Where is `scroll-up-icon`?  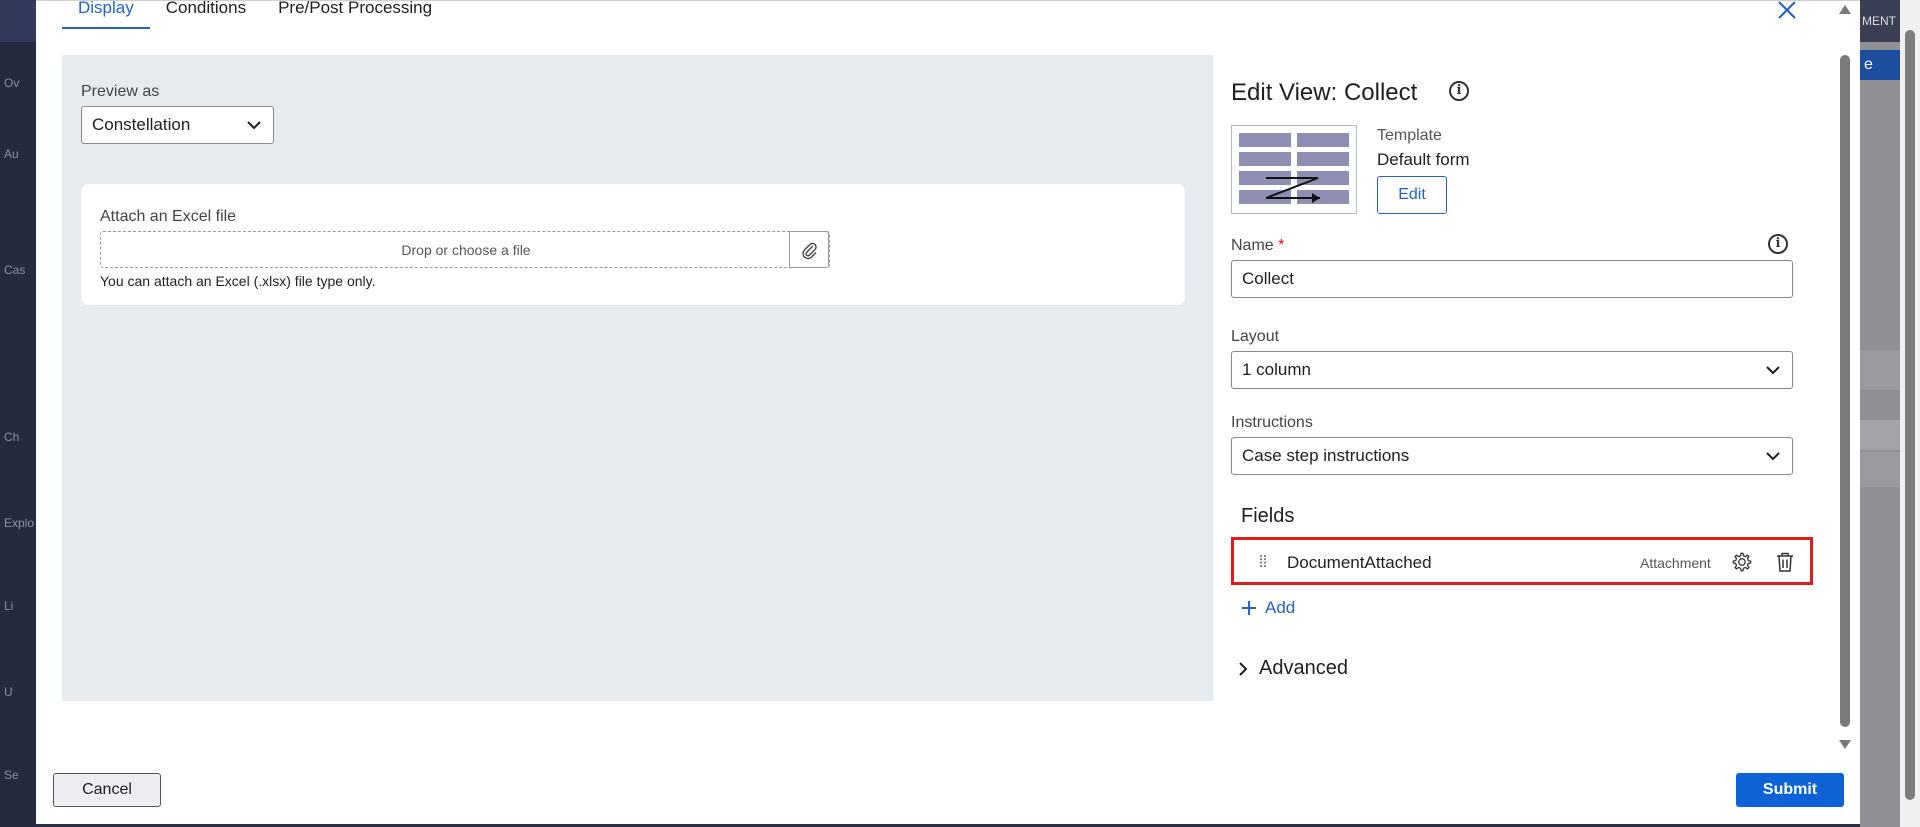
scroll-up-icon is located at coordinates (1845, 9).